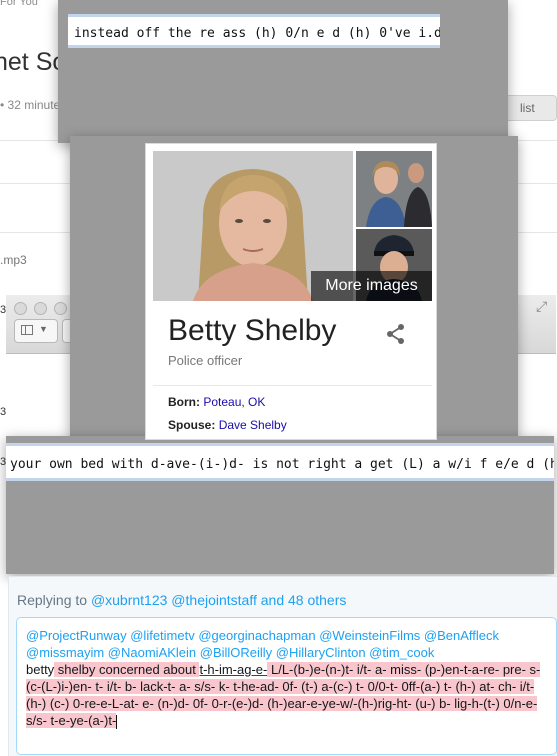  I want to click on misspelled-text: t-h-im-ag-e-, so click(233, 669).